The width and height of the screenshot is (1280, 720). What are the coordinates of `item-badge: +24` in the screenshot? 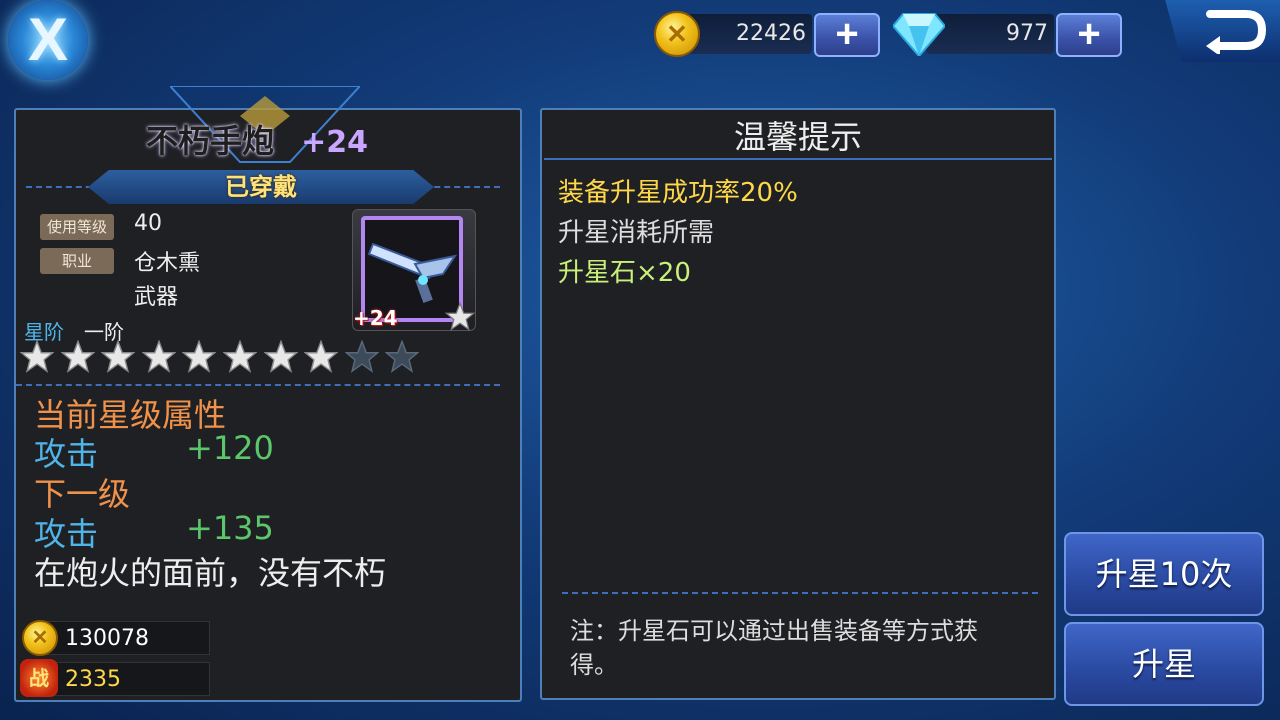 It's located at (375, 318).